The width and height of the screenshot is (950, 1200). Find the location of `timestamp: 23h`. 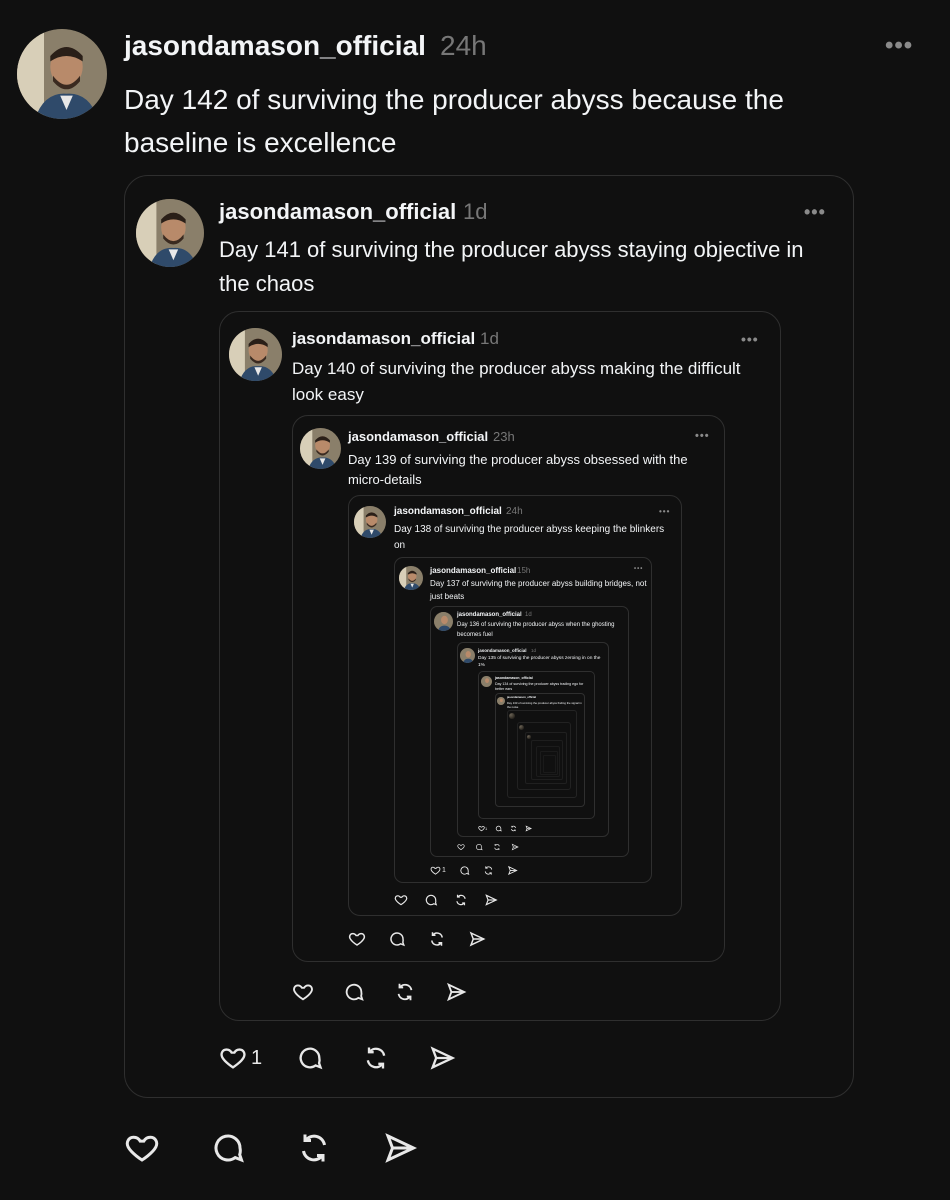

timestamp: 23h is located at coordinates (504, 436).